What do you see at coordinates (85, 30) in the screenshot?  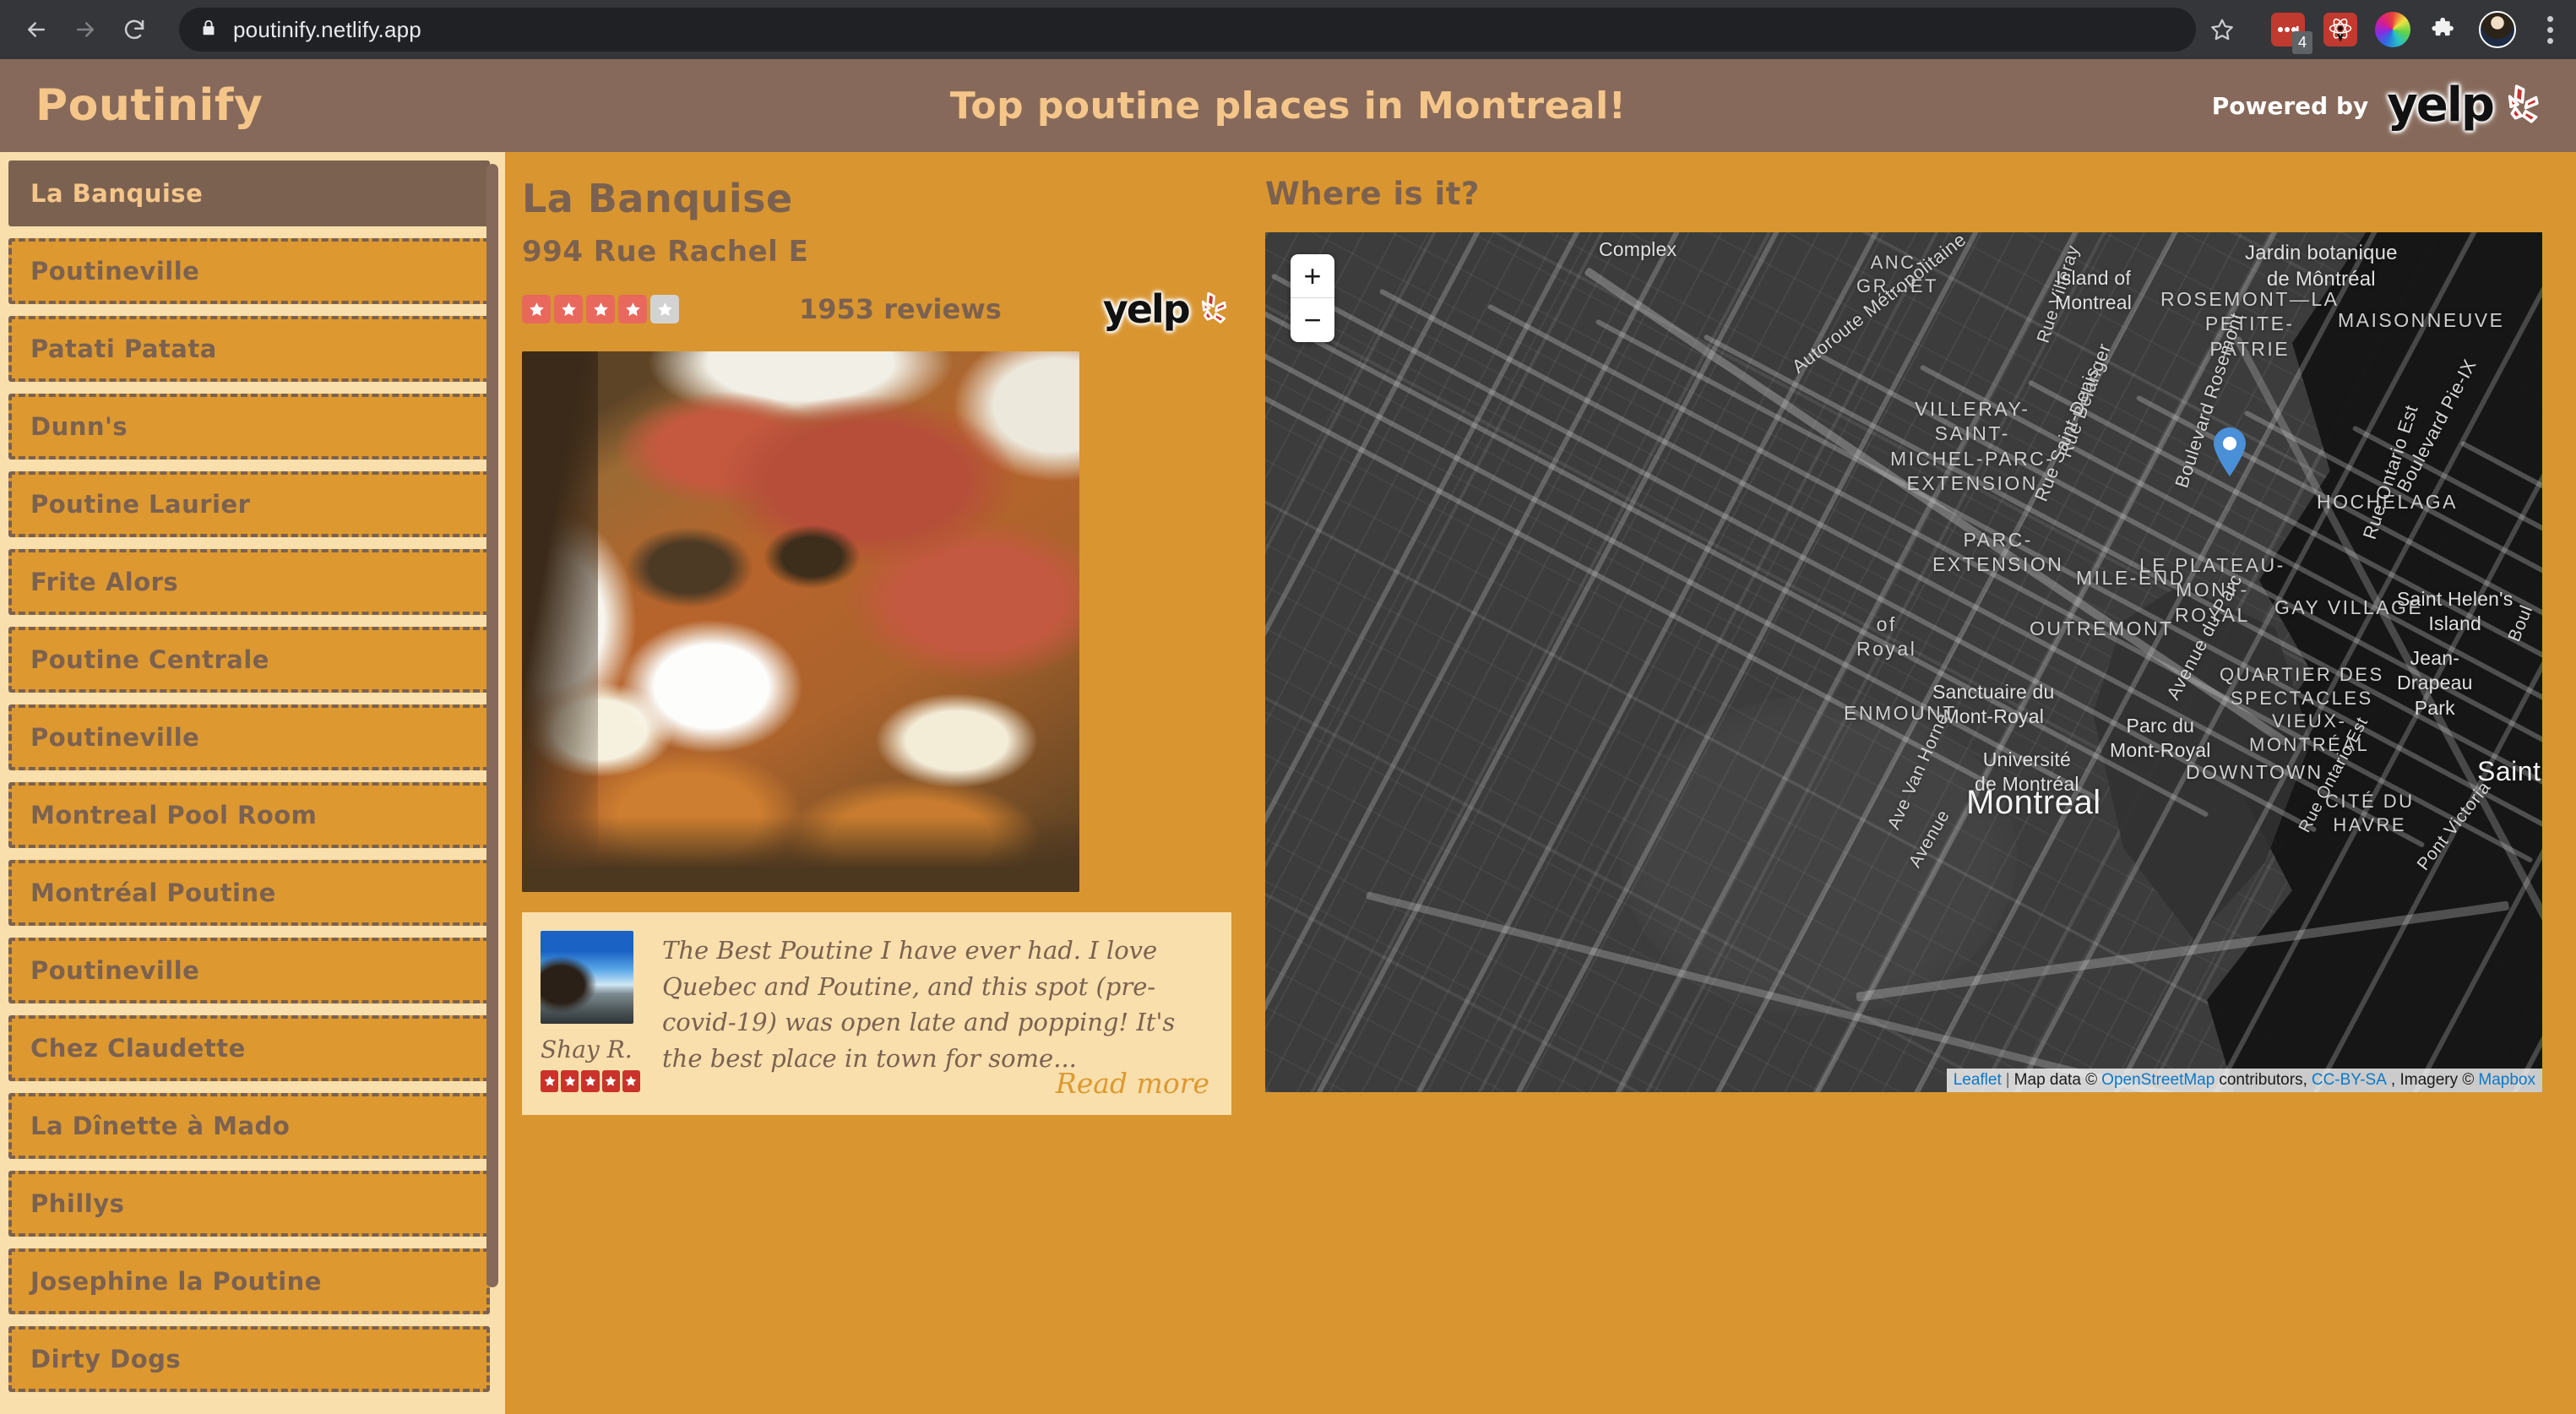 I see `forward-arrow-icon` at bounding box center [85, 30].